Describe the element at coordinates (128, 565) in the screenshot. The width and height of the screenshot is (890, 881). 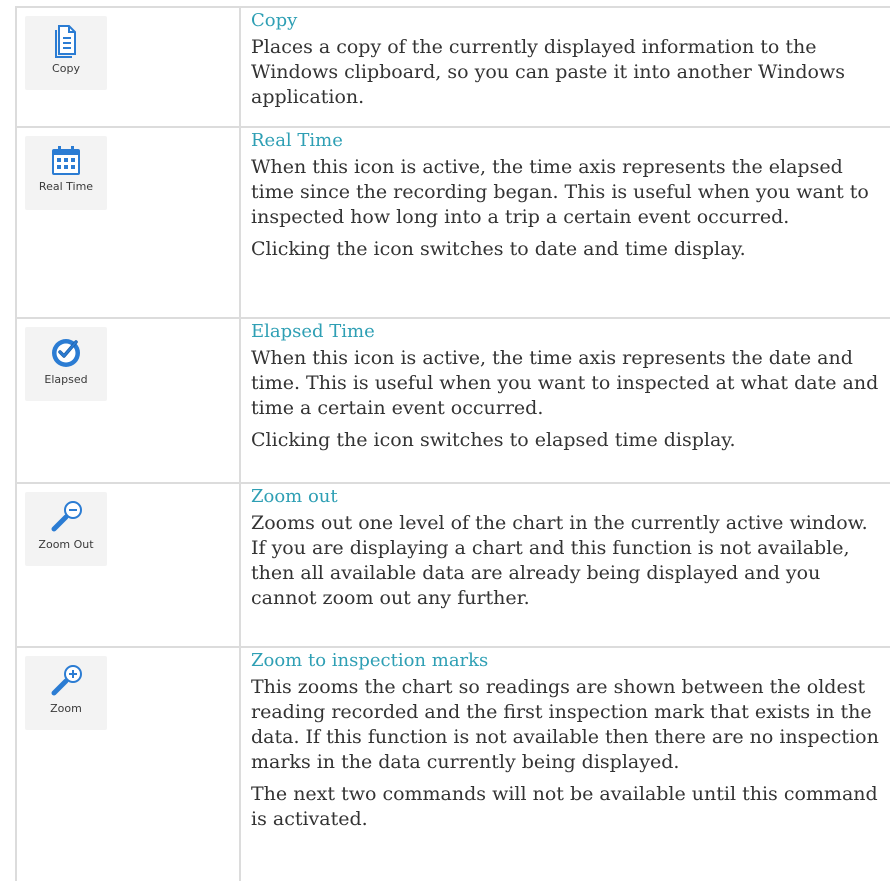
I see `icon-cell: Zoom Out` at that location.